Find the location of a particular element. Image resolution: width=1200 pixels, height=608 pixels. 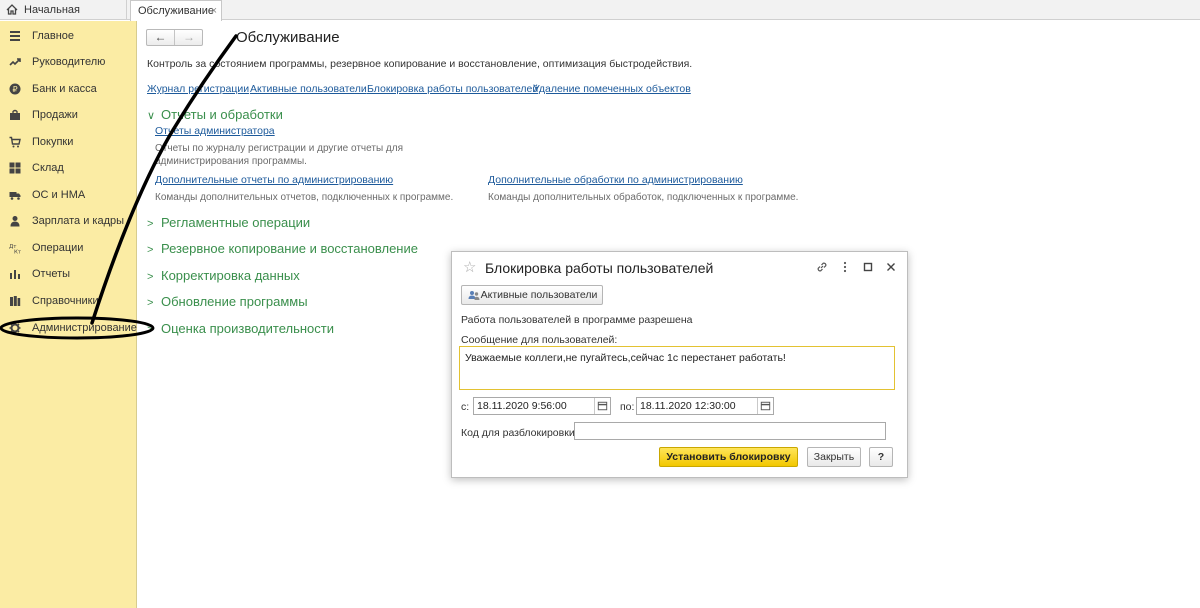

sidebar-item-label: Отчеты is located at coordinates (51, 274).